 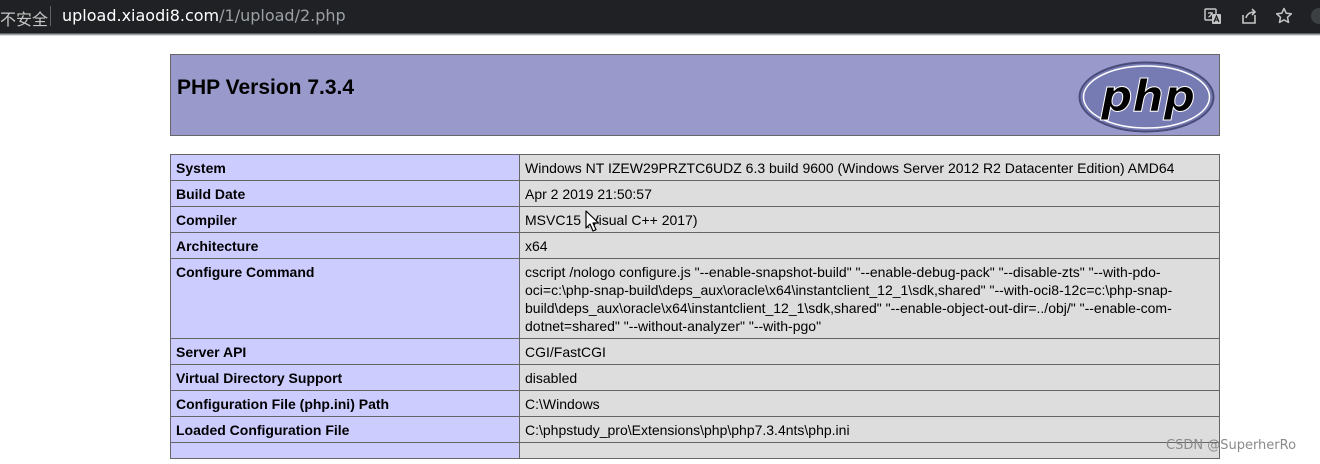 I want to click on translate-icon, so click(x=1213, y=16).